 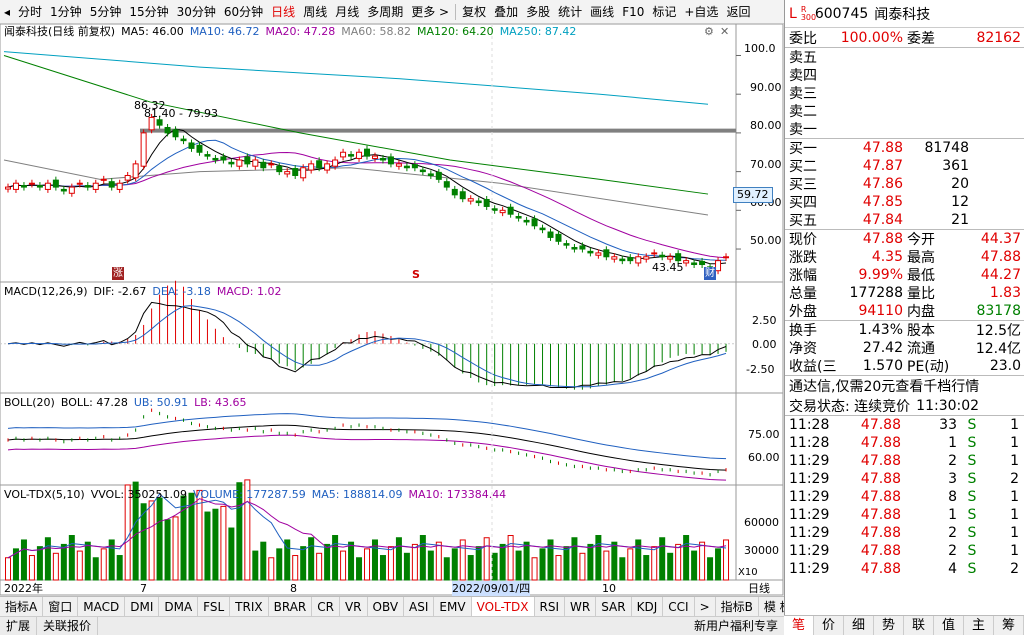 I want to click on indicator-tab-5: FSL, so click(x=214, y=606).